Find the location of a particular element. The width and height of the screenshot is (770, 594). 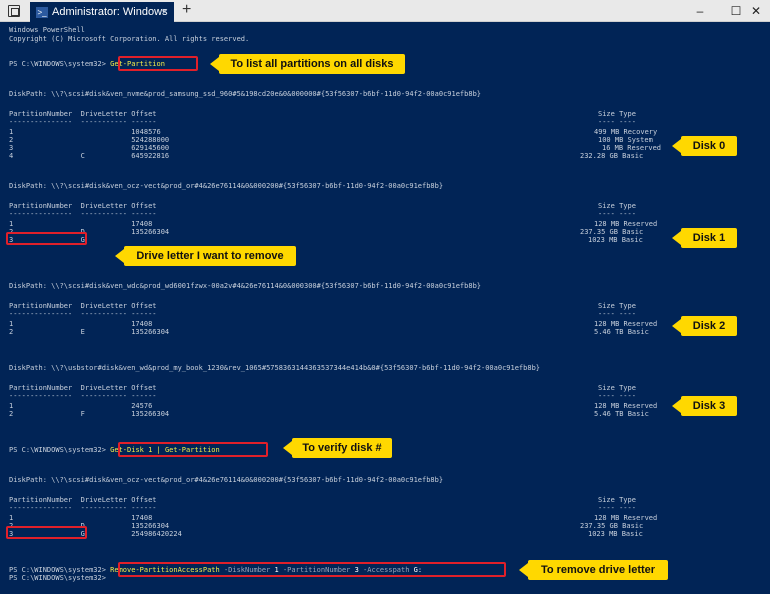

partition-size-type: 16 MB Reserved is located at coordinates (632, 148).